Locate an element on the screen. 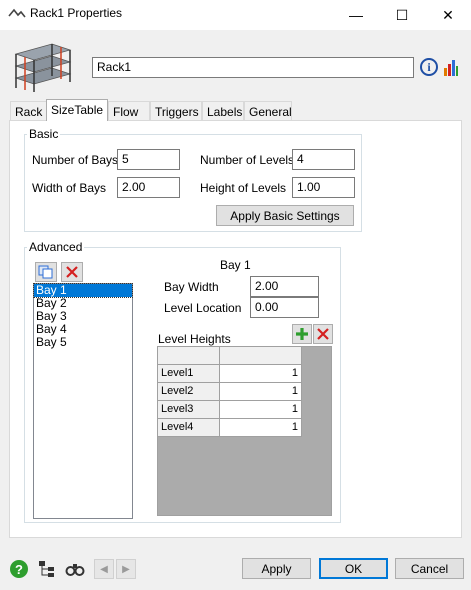 The width and height of the screenshot is (471, 590). copy-icon is located at coordinates (45, 272).